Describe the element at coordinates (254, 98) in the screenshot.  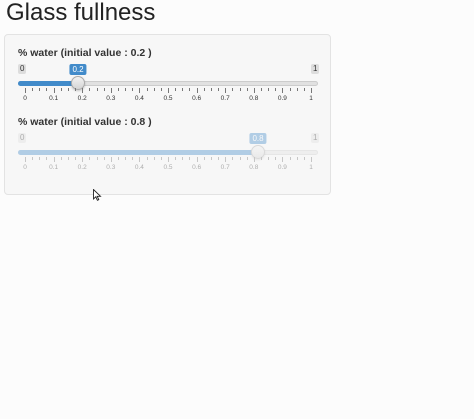
I see `slider-tick-label: 0.8` at that location.